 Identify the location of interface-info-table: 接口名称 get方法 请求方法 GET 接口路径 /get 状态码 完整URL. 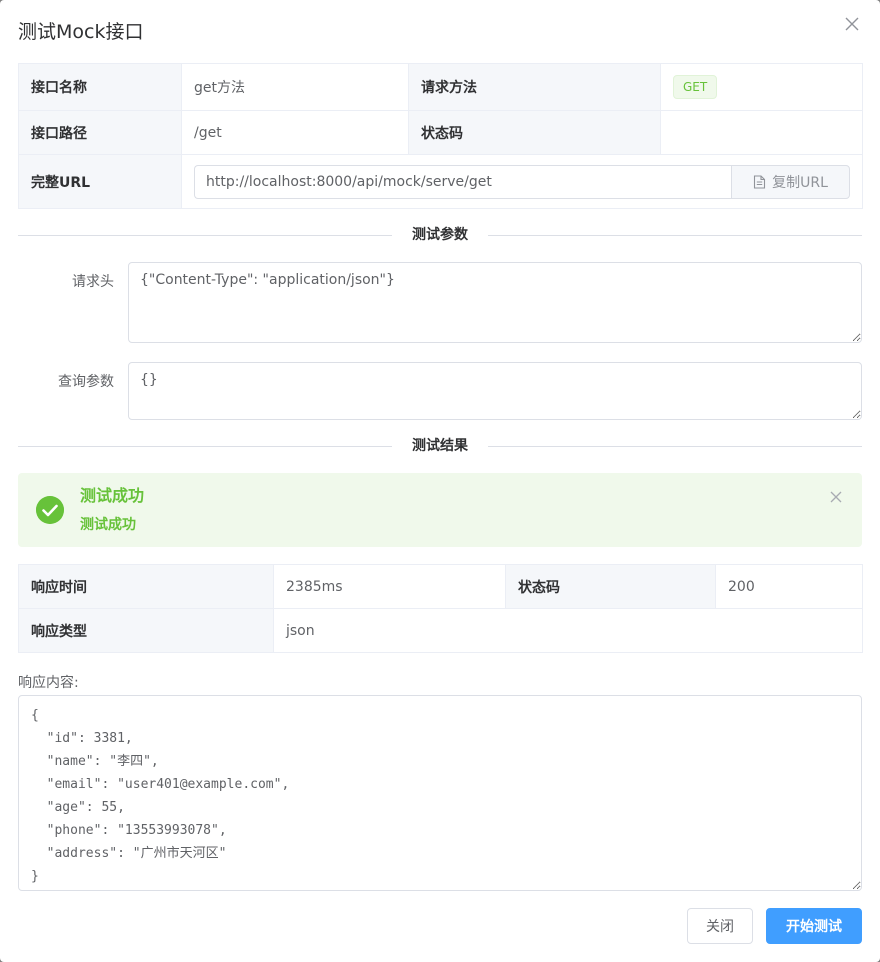
(440, 136).